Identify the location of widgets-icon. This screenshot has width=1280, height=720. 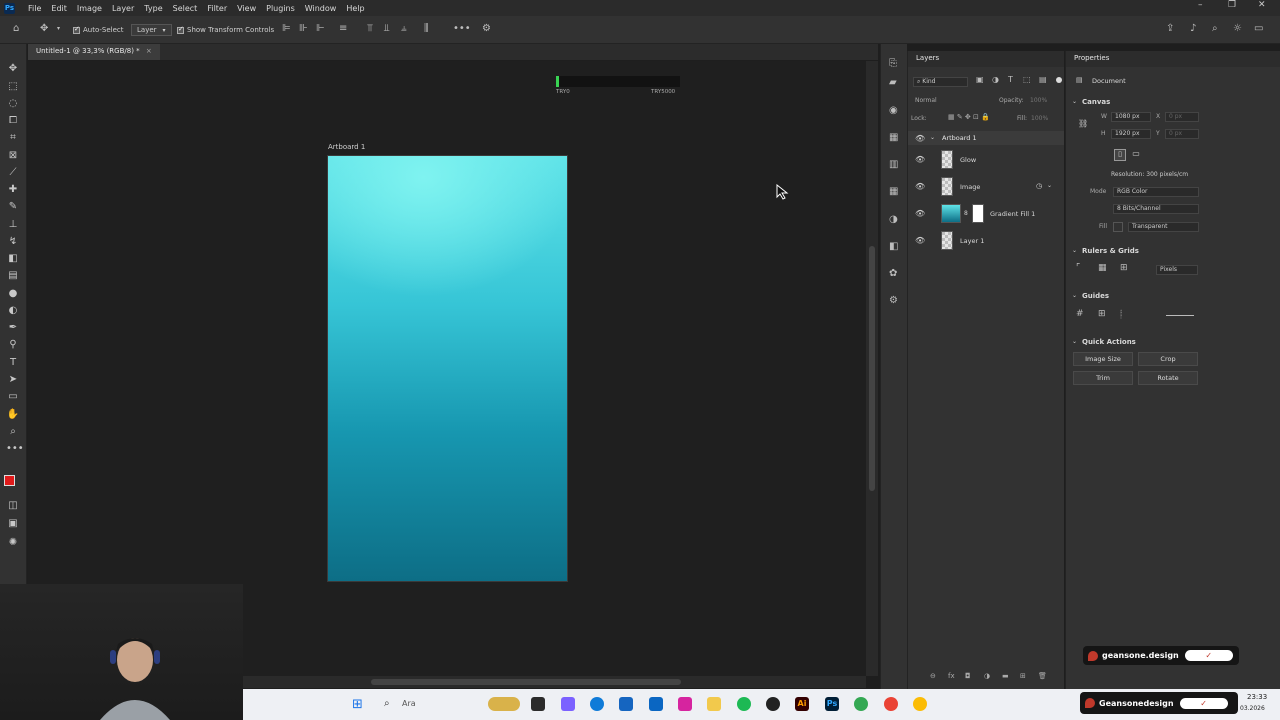
(504, 704).